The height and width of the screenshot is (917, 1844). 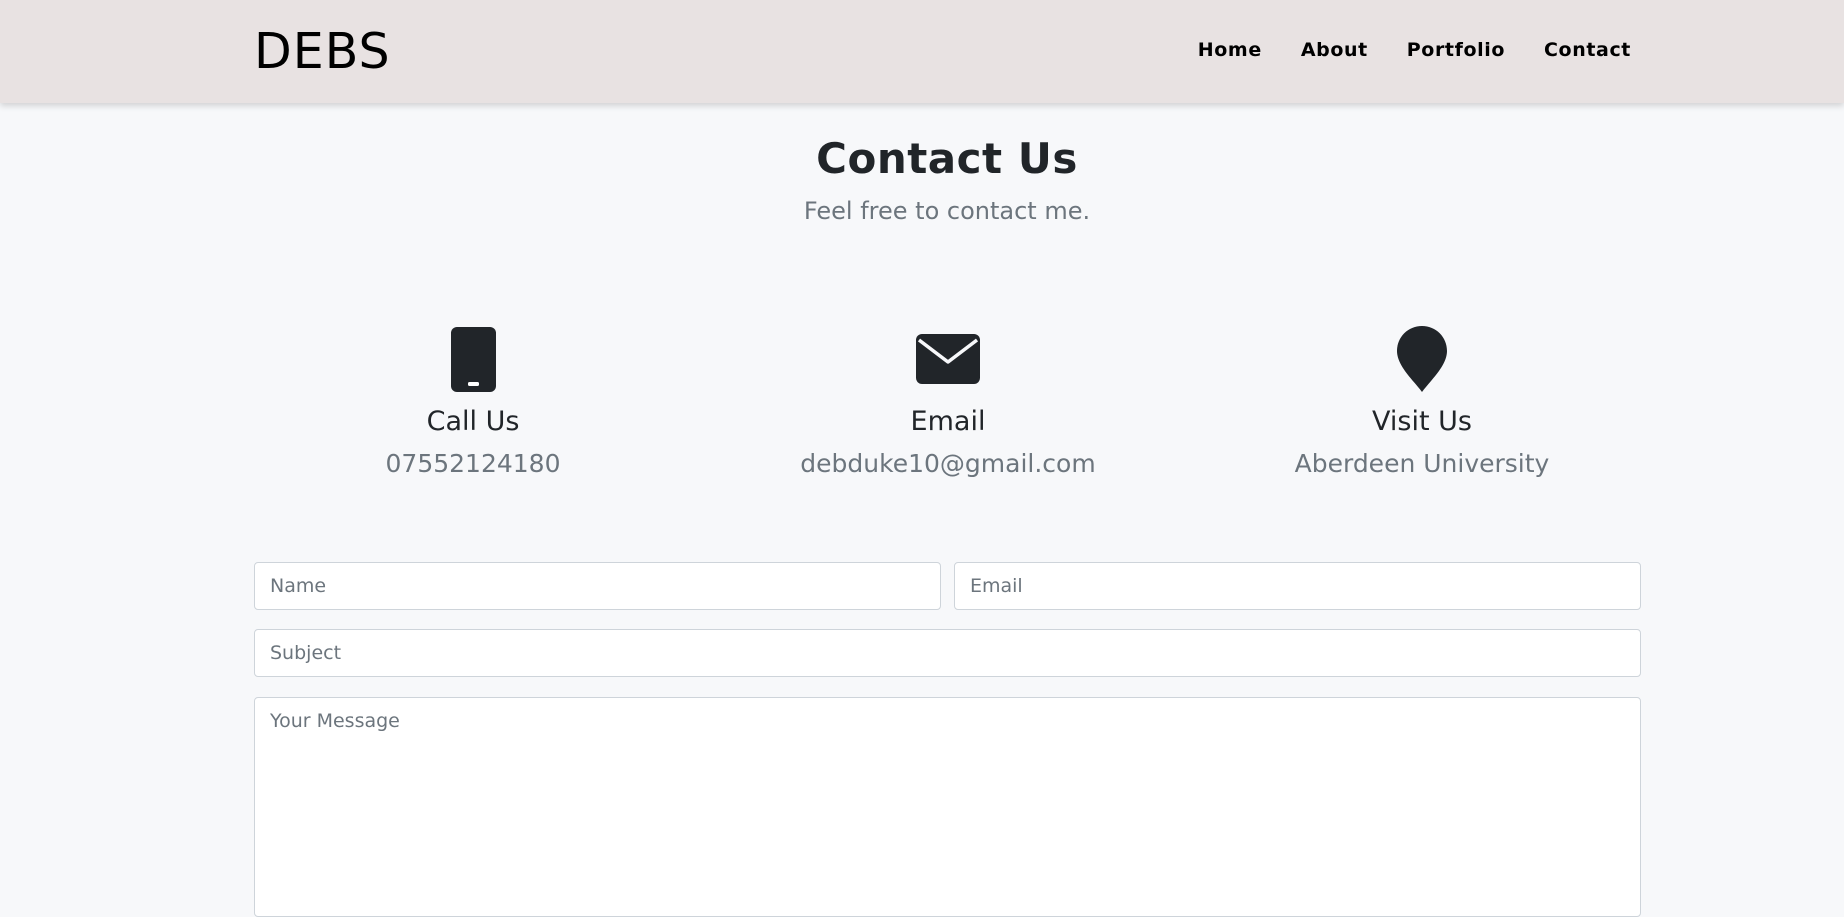 What do you see at coordinates (473, 403) in the screenshot?
I see `contact-info-phone: Call Us 07552124180` at bounding box center [473, 403].